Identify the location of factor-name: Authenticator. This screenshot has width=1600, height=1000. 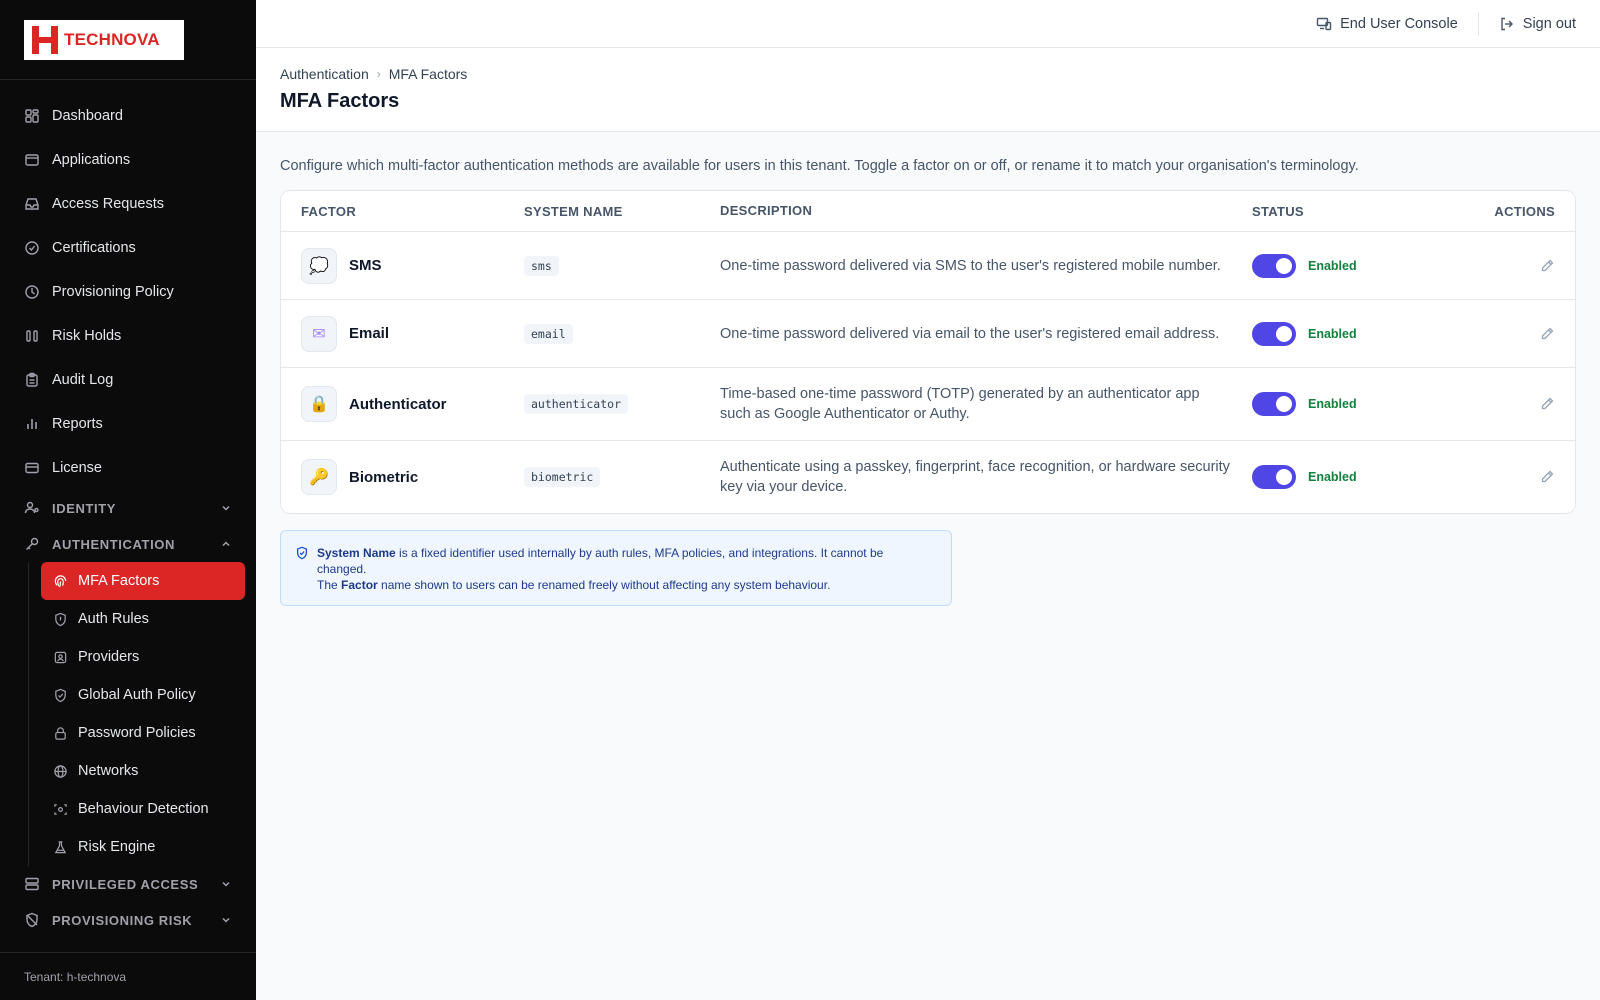
(398, 404).